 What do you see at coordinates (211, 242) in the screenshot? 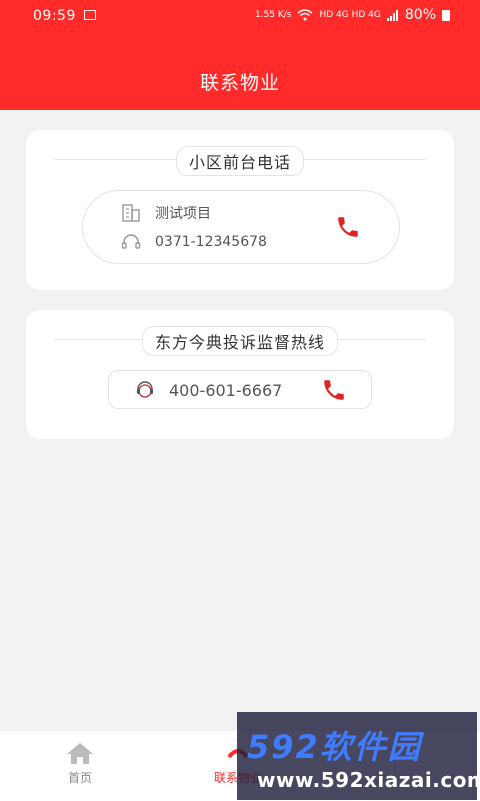
I see `front-desk-phone: 0371-12345678` at bounding box center [211, 242].